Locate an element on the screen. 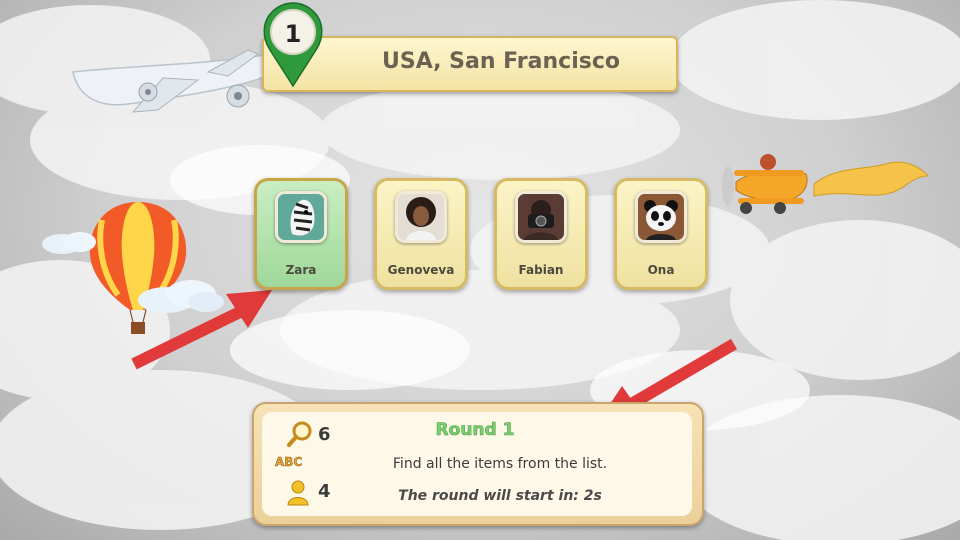 Image resolution: width=960 pixels, height=540 pixels. zebra-portrait-icon is located at coordinates (301, 217).